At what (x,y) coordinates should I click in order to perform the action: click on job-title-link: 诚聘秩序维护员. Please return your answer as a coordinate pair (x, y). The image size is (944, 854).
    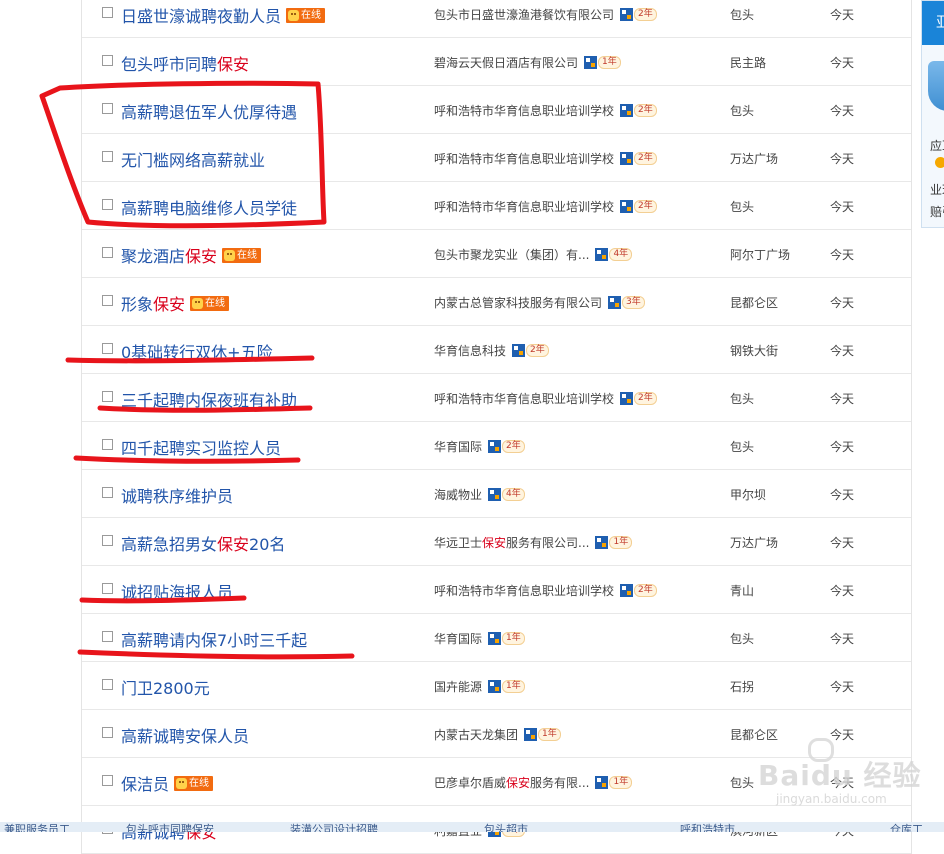
    Looking at the image, I should click on (177, 495).